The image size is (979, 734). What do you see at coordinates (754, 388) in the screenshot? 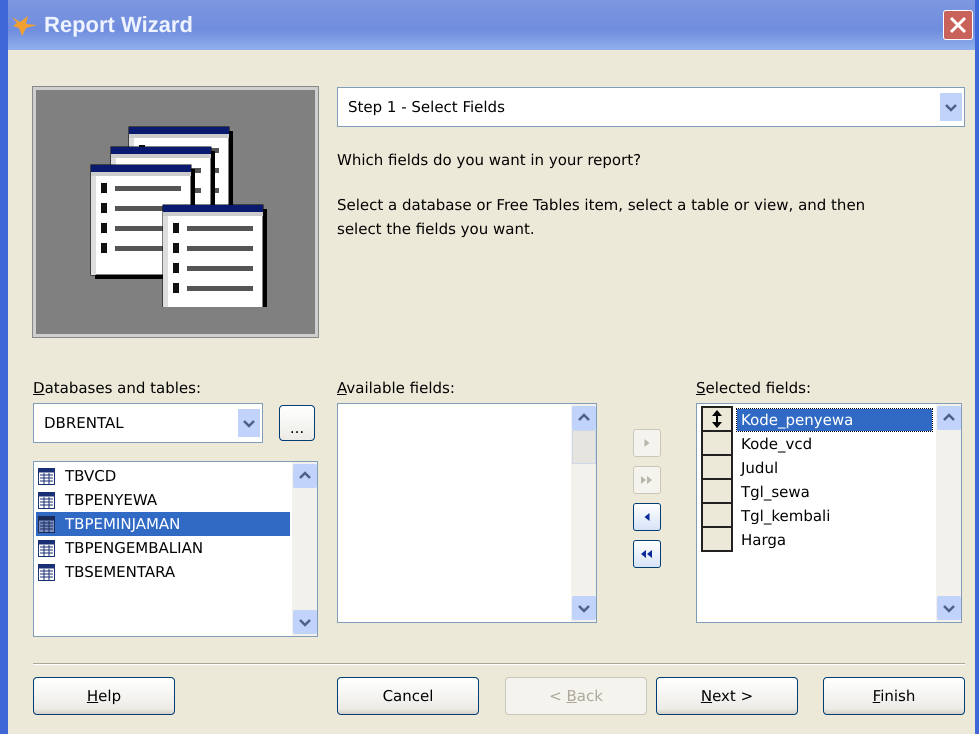
I see `selected-fields-label: Selected fields:` at bounding box center [754, 388].